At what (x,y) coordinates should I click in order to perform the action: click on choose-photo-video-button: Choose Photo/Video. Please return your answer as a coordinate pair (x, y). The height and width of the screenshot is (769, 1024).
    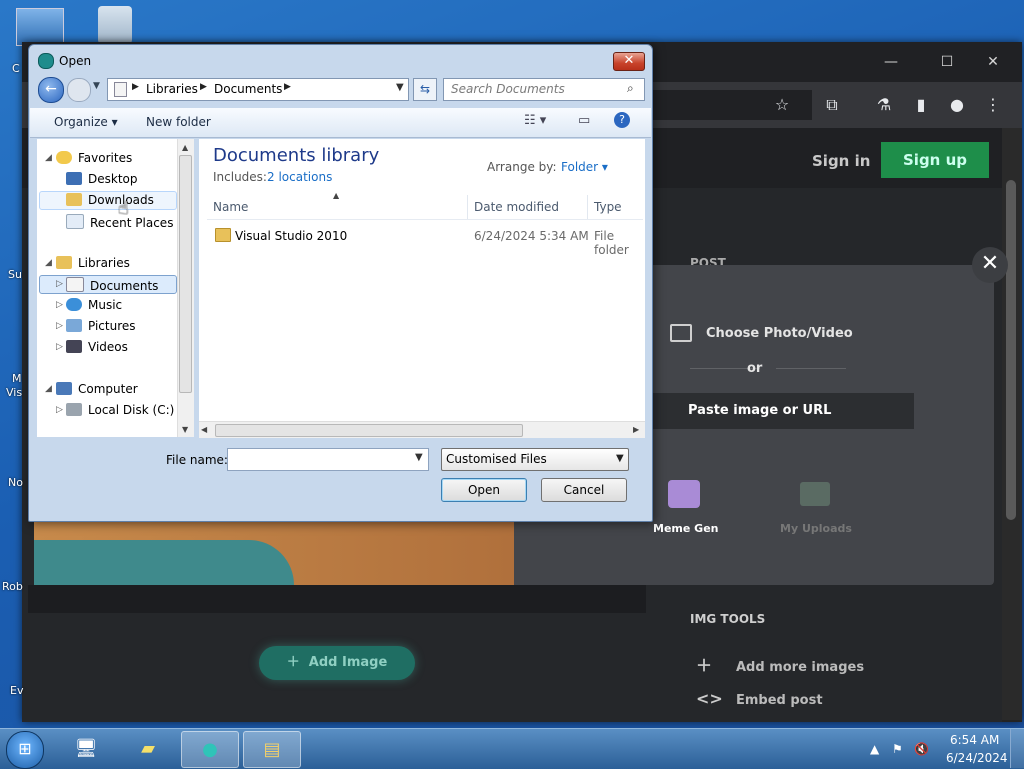
    Looking at the image, I should click on (779, 333).